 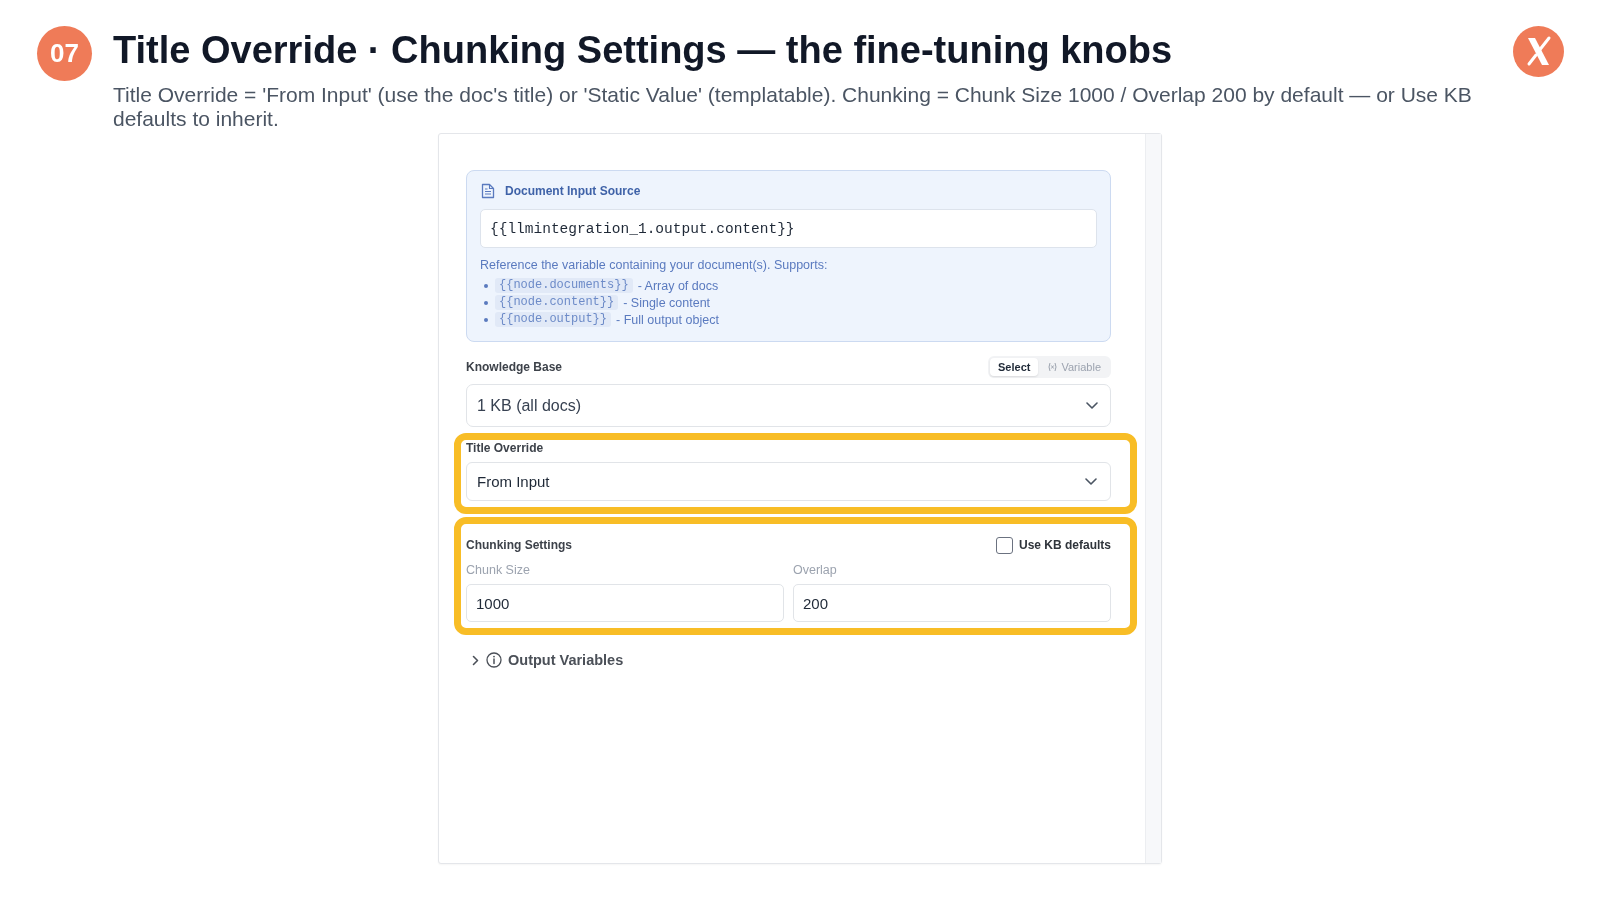 What do you see at coordinates (643, 50) in the screenshot?
I see `slide-title: Title Override · Chunking Settings — the fine-tuning knobs` at bounding box center [643, 50].